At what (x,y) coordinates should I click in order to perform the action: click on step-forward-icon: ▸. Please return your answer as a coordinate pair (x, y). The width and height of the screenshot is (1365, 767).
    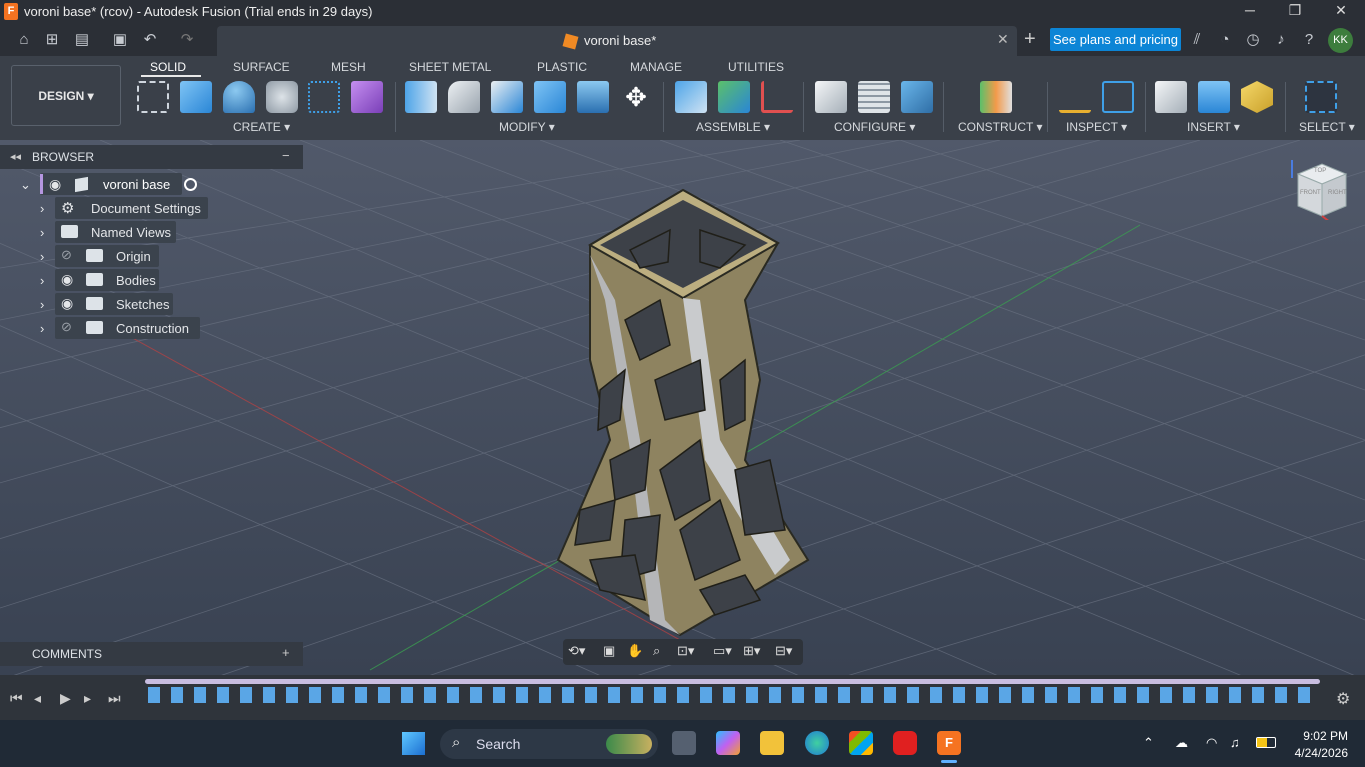
    Looking at the image, I should click on (87, 698).